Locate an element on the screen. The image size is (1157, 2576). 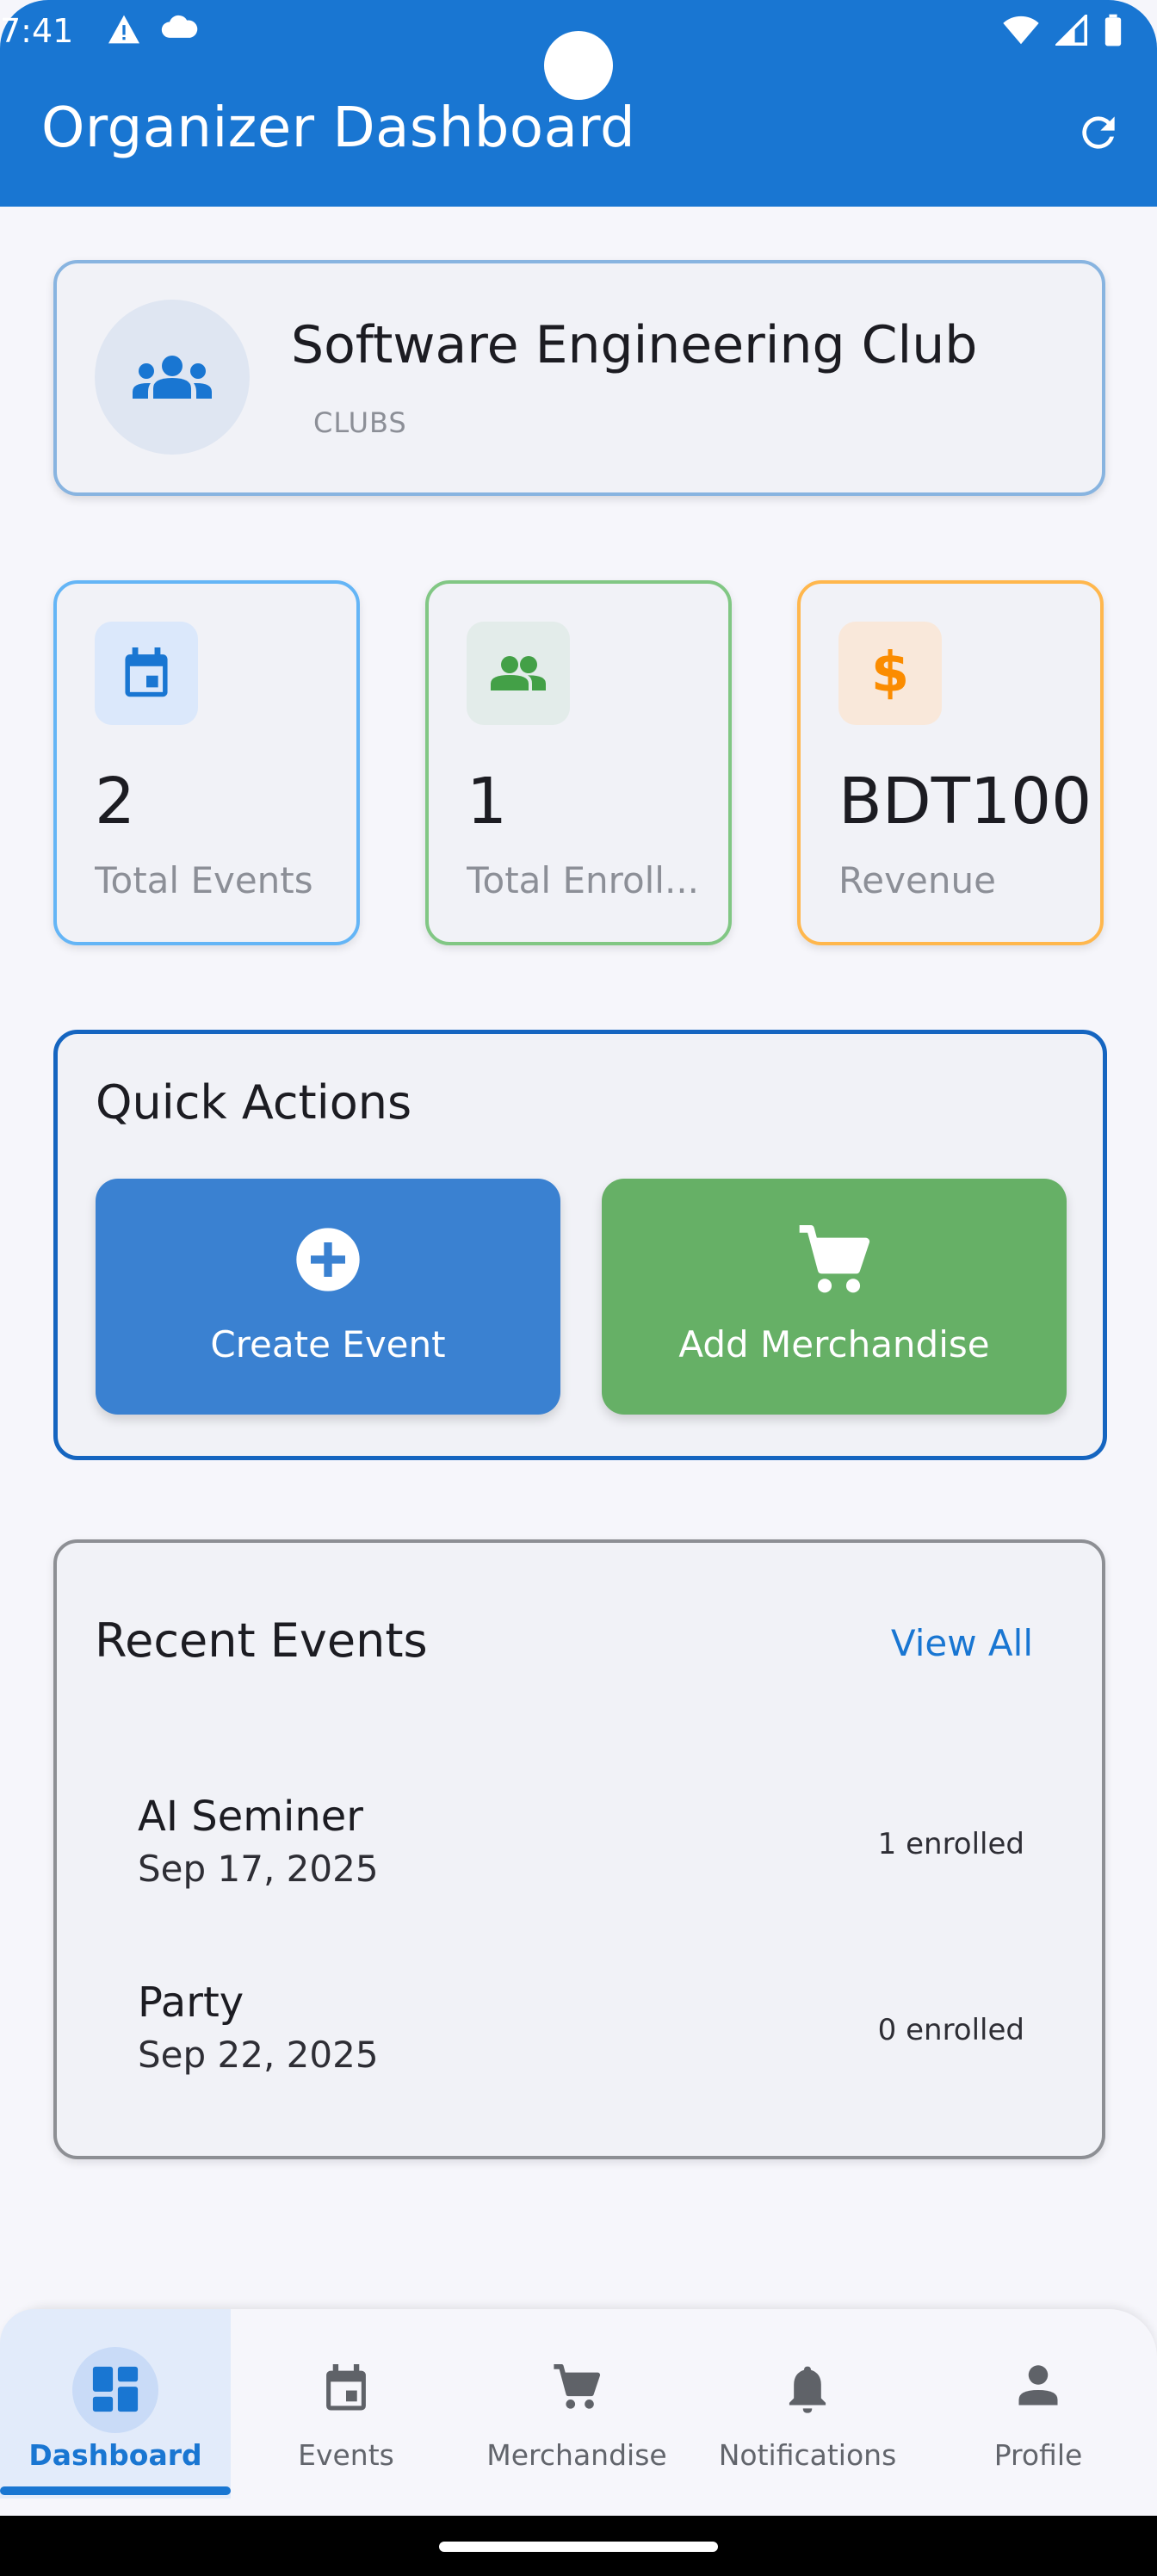
nav-item-profile: Profile is located at coordinates (1038, 2404).